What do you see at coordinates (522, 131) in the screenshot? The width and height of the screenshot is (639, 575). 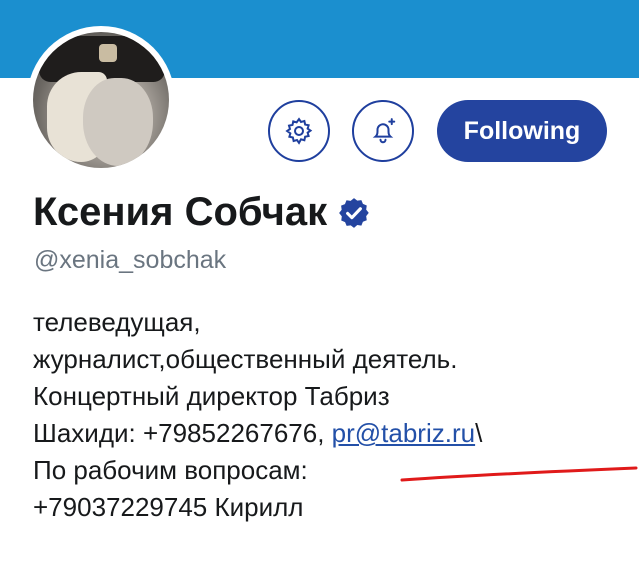 I see `following-button: Following` at bounding box center [522, 131].